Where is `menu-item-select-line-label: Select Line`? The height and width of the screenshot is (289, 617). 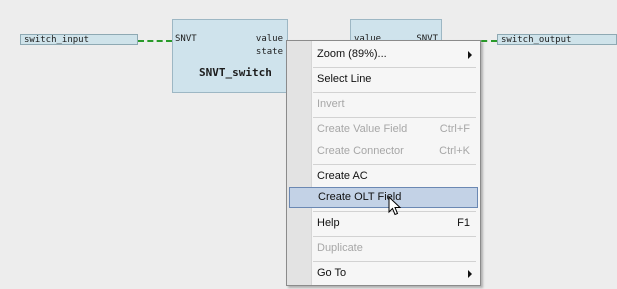
menu-item-select-line-label: Select Line is located at coordinates (344, 79).